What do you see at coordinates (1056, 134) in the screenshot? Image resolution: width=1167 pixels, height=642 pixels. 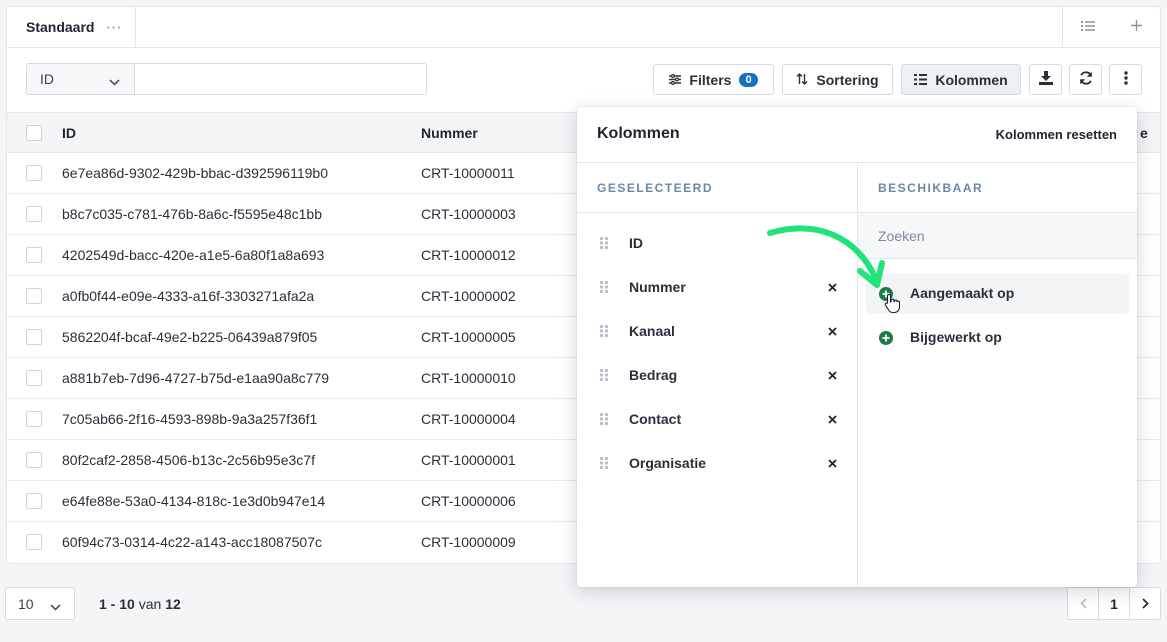 I see `reset-columns-button: Kolommen resetten` at bounding box center [1056, 134].